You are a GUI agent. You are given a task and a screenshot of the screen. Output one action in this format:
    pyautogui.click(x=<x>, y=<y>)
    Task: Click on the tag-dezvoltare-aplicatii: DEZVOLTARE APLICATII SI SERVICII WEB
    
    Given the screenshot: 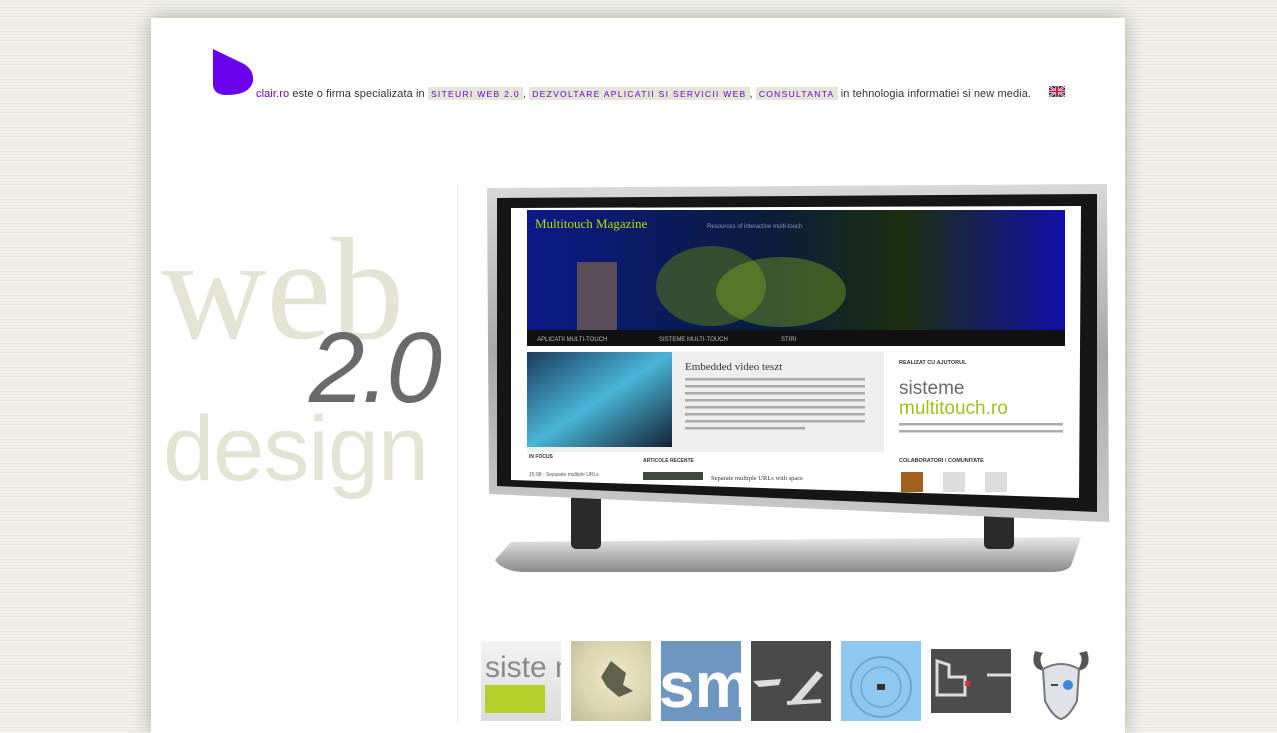 What is the action you would take?
    pyautogui.click(x=639, y=93)
    